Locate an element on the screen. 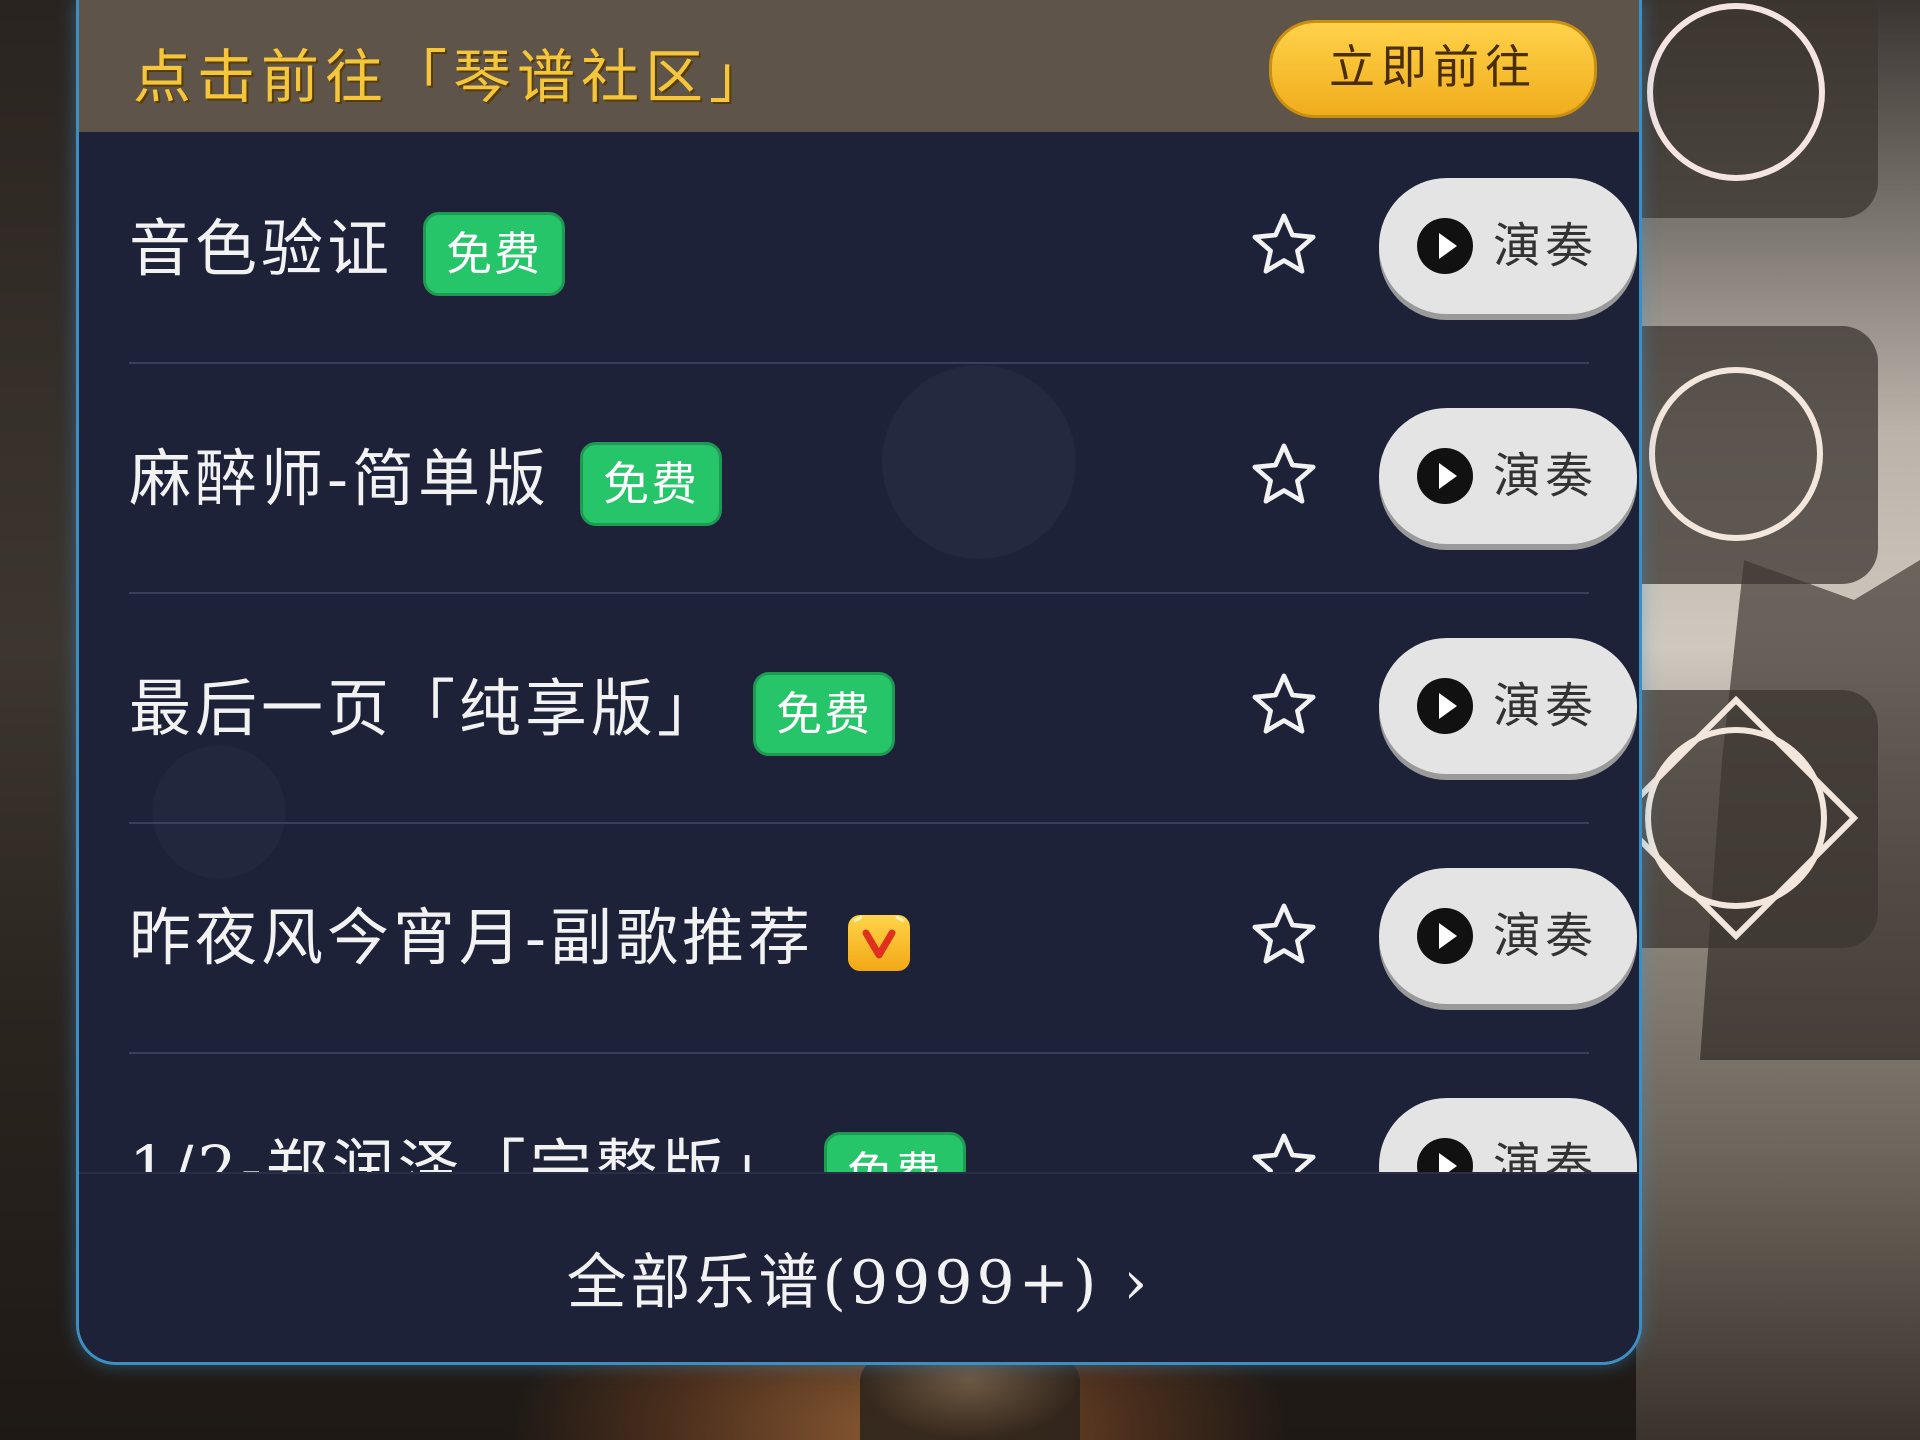 This screenshot has height=1440, width=1920. song-title: 1/2-郑润泽「完整版」 is located at coordinates (461, 1152).